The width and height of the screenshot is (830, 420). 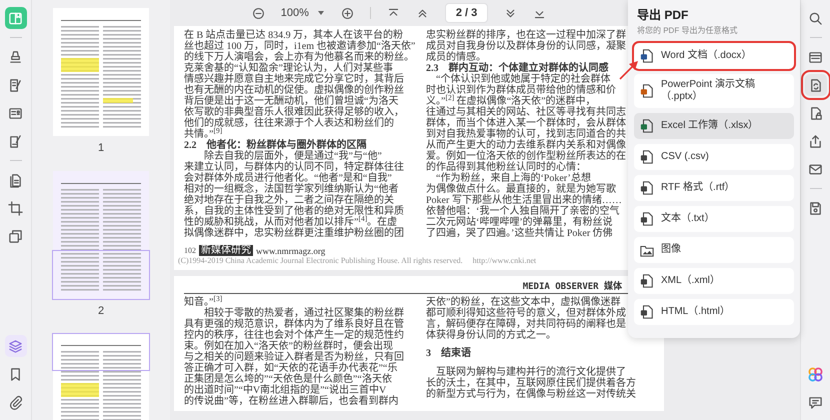 What do you see at coordinates (629, 70) in the screenshot?
I see `annotation-arrow` at bounding box center [629, 70].